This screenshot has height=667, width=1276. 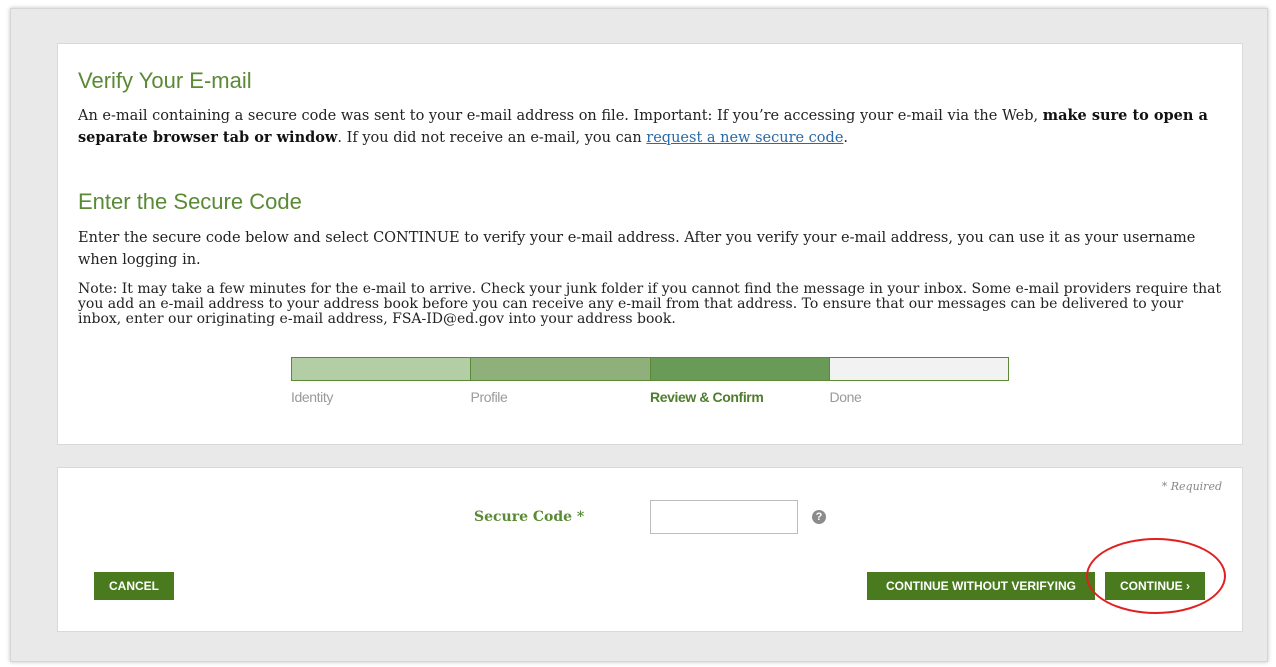 What do you see at coordinates (918, 369) in the screenshot?
I see `progress-step-done` at bounding box center [918, 369].